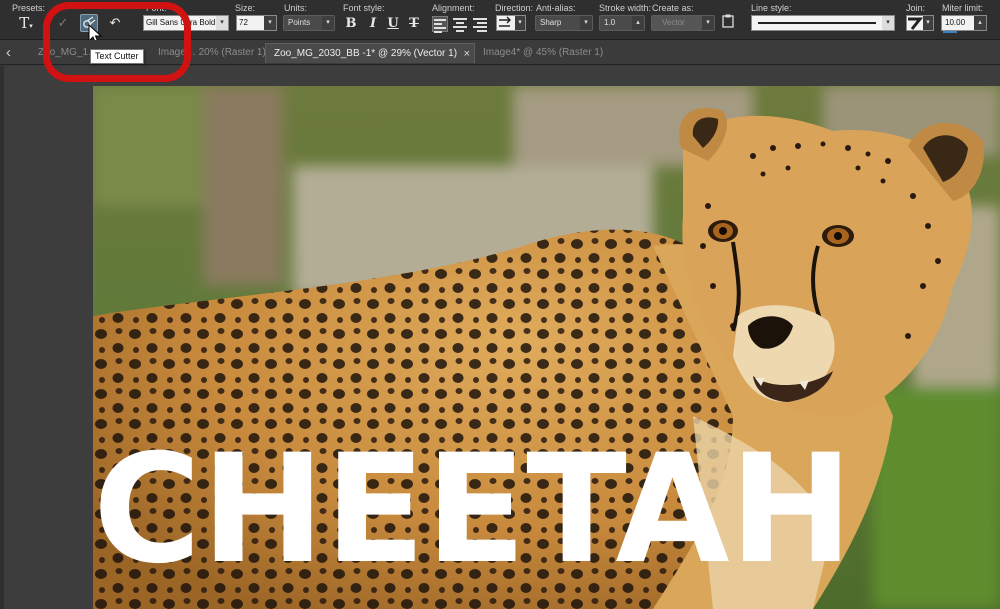 This screenshot has width=1000, height=609. Describe the element at coordinates (916, 8) in the screenshot. I see `join-label: Join:` at that location.